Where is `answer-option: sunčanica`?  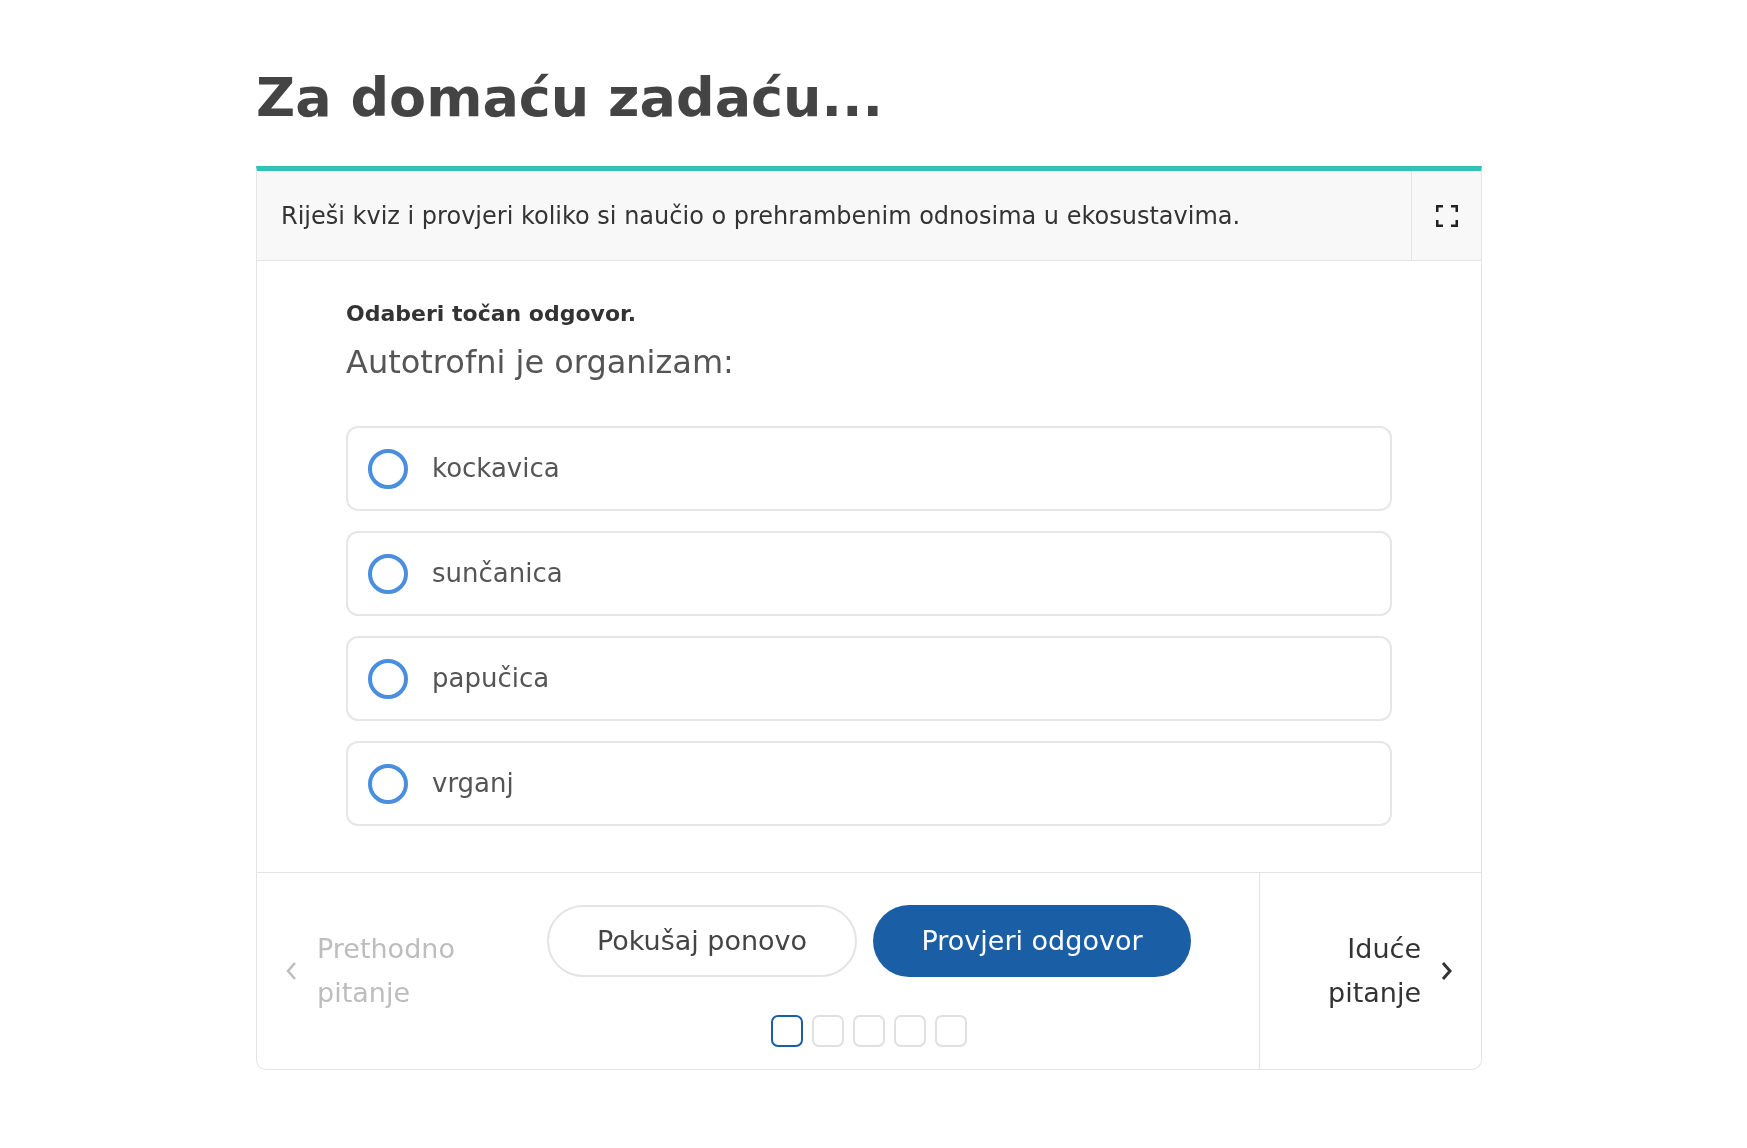
answer-option: sunčanica is located at coordinates (869, 573).